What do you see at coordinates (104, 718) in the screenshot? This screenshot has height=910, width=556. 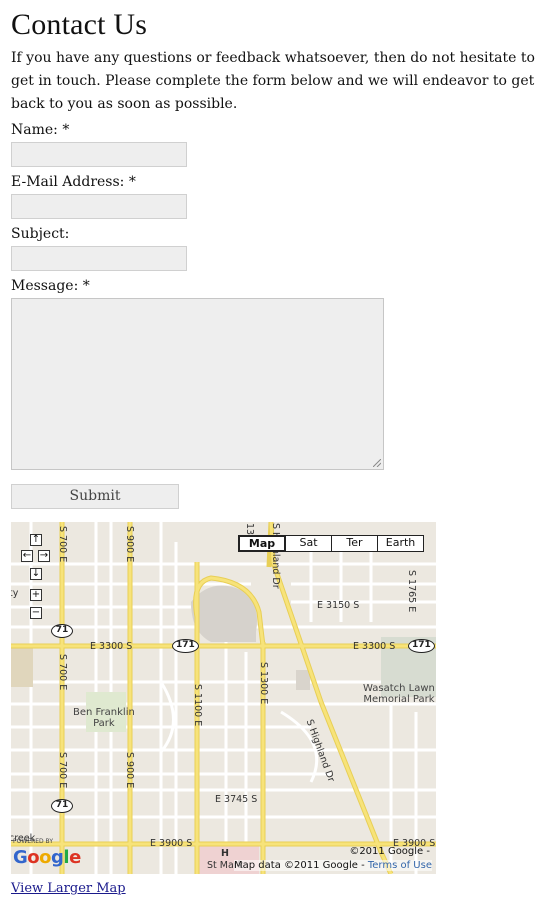 I see `ben-franklin-park-label: Ben Franklin Park` at bounding box center [104, 718].